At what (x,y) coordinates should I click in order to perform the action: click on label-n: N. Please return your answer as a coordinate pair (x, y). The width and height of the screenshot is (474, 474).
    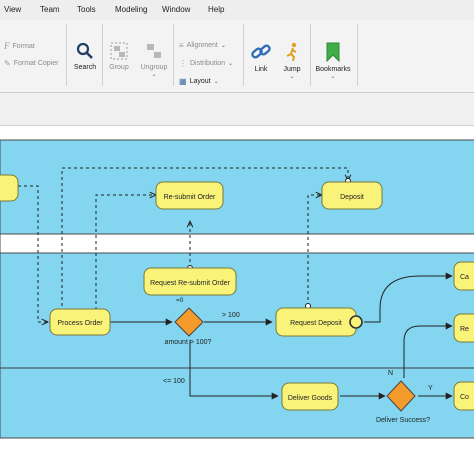
    Looking at the image, I should click on (390, 373).